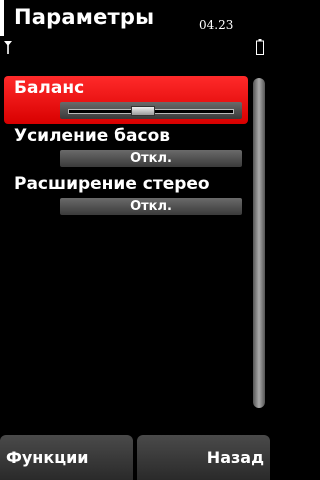 The height and width of the screenshot is (480, 320). Describe the element at coordinates (151, 206) in the screenshot. I see `stereo-widening-value: Откл.` at that location.